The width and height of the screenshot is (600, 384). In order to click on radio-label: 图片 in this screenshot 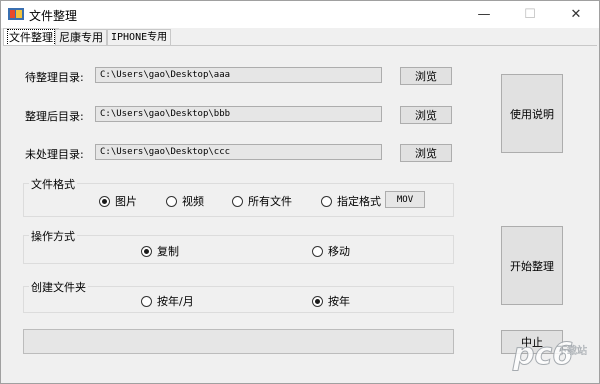, I will do `click(126, 201)`.